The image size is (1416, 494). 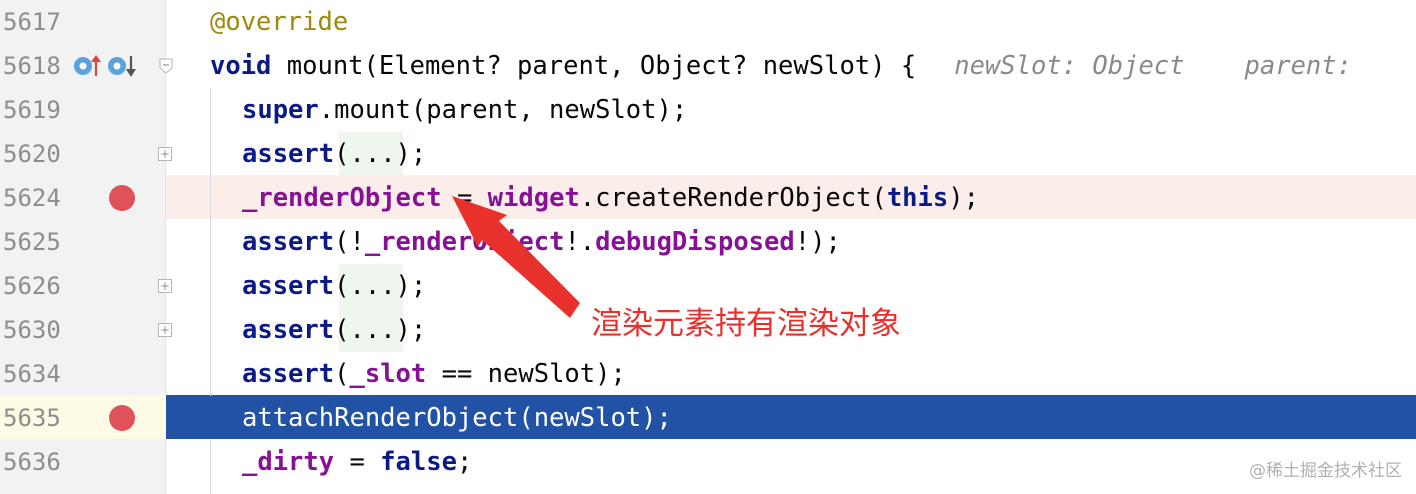 I want to click on callout-arrow, so click(x=516, y=257).